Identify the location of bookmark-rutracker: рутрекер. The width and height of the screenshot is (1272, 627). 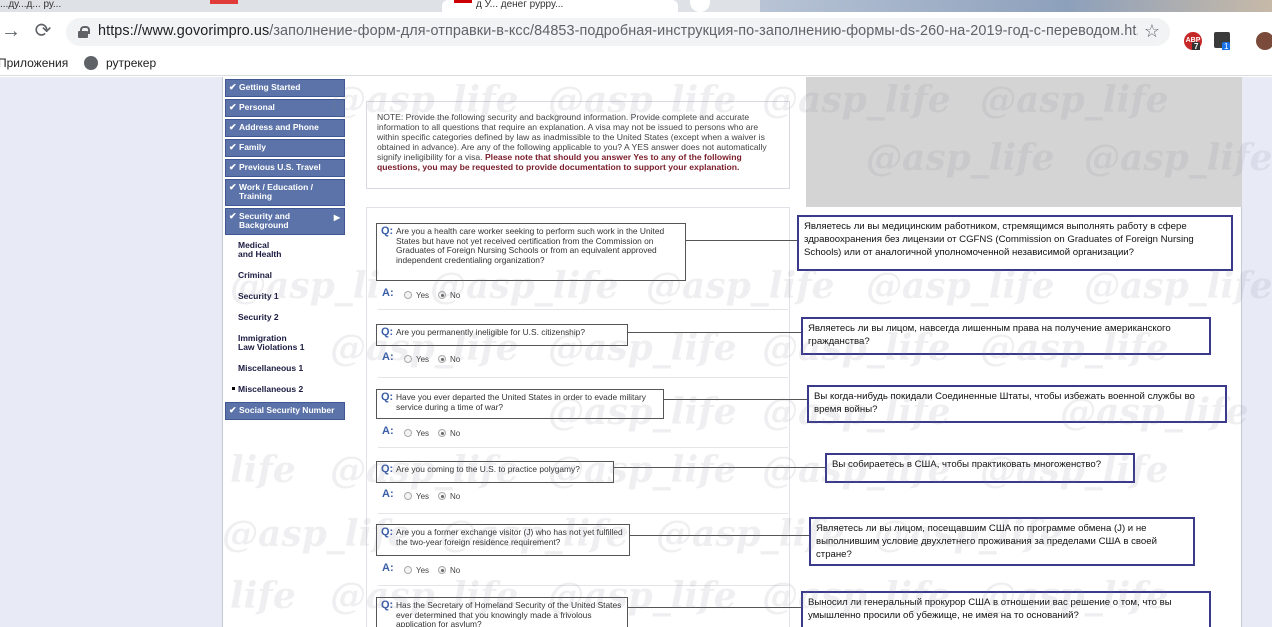
(120, 63).